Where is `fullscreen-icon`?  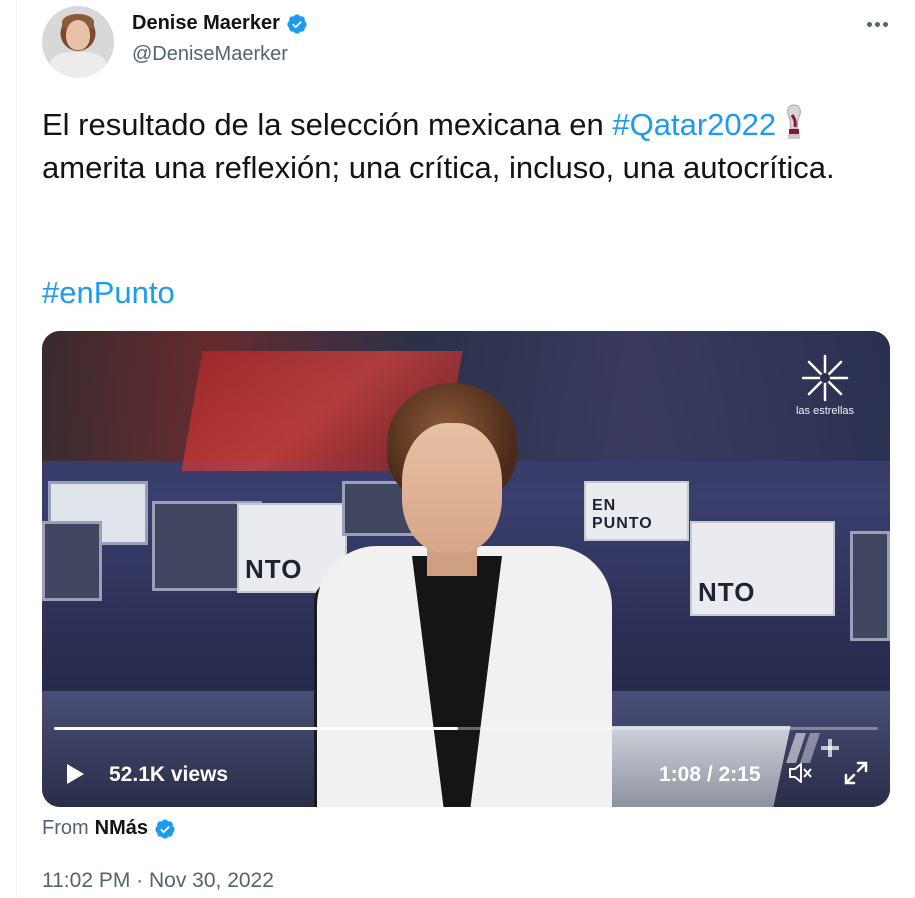
fullscreen-icon is located at coordinates (856, 773).